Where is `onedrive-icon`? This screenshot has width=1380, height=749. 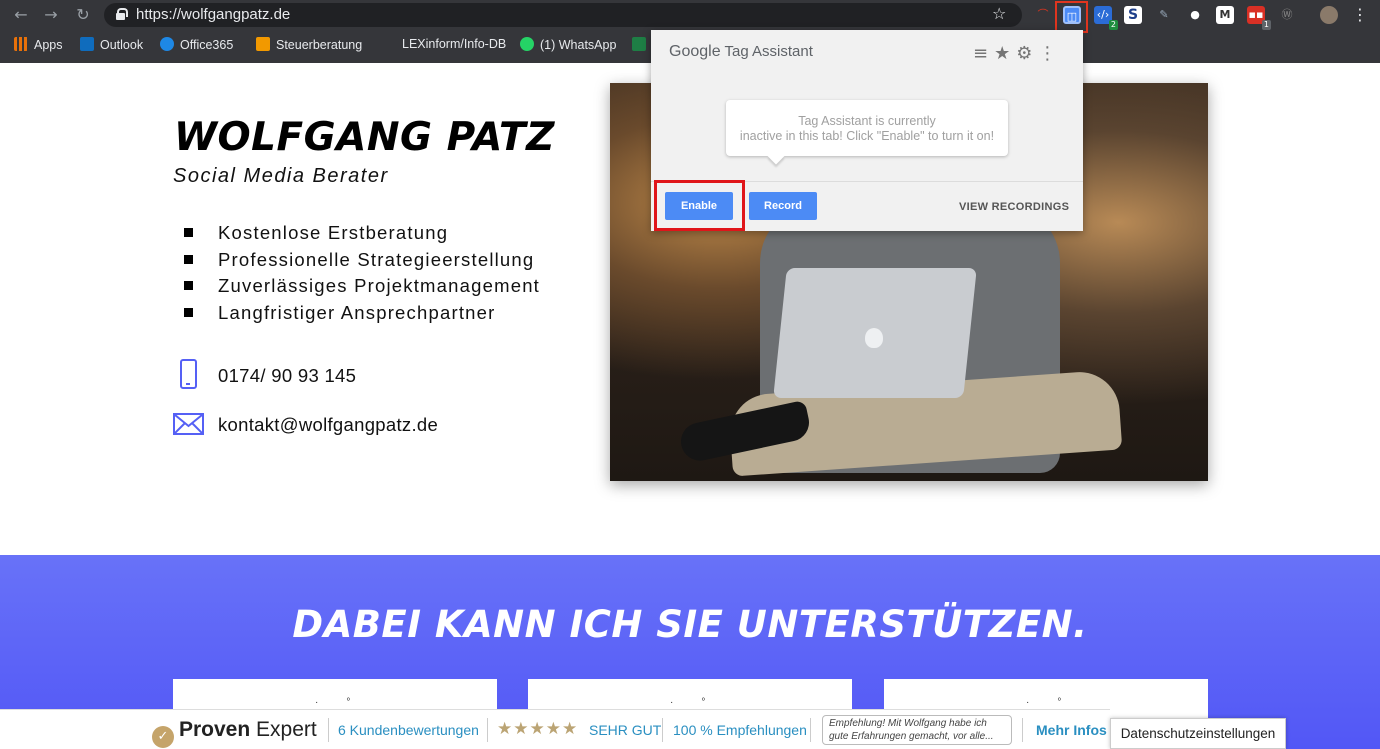
onedrive-icon is located at coordinates (167, 44).